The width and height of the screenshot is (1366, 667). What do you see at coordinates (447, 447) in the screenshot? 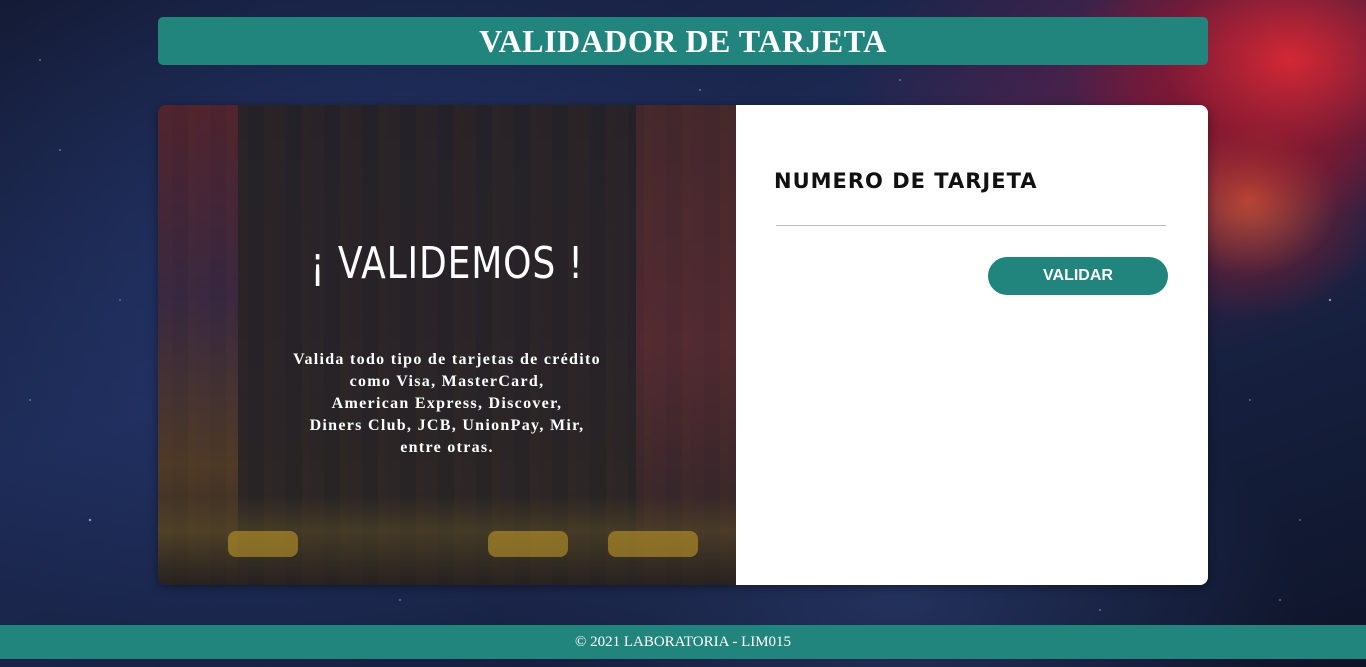
I see `intro-description-line: entre otras.` at bounding box center [447, 447].